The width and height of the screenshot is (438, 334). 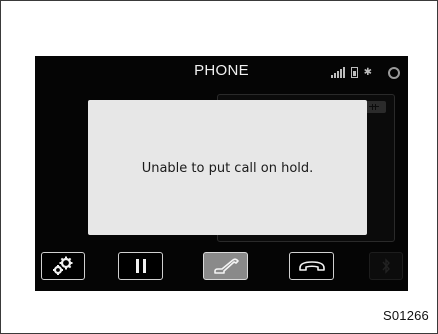 I want to click on bluetooth-icon, so click(x=386, y=266).